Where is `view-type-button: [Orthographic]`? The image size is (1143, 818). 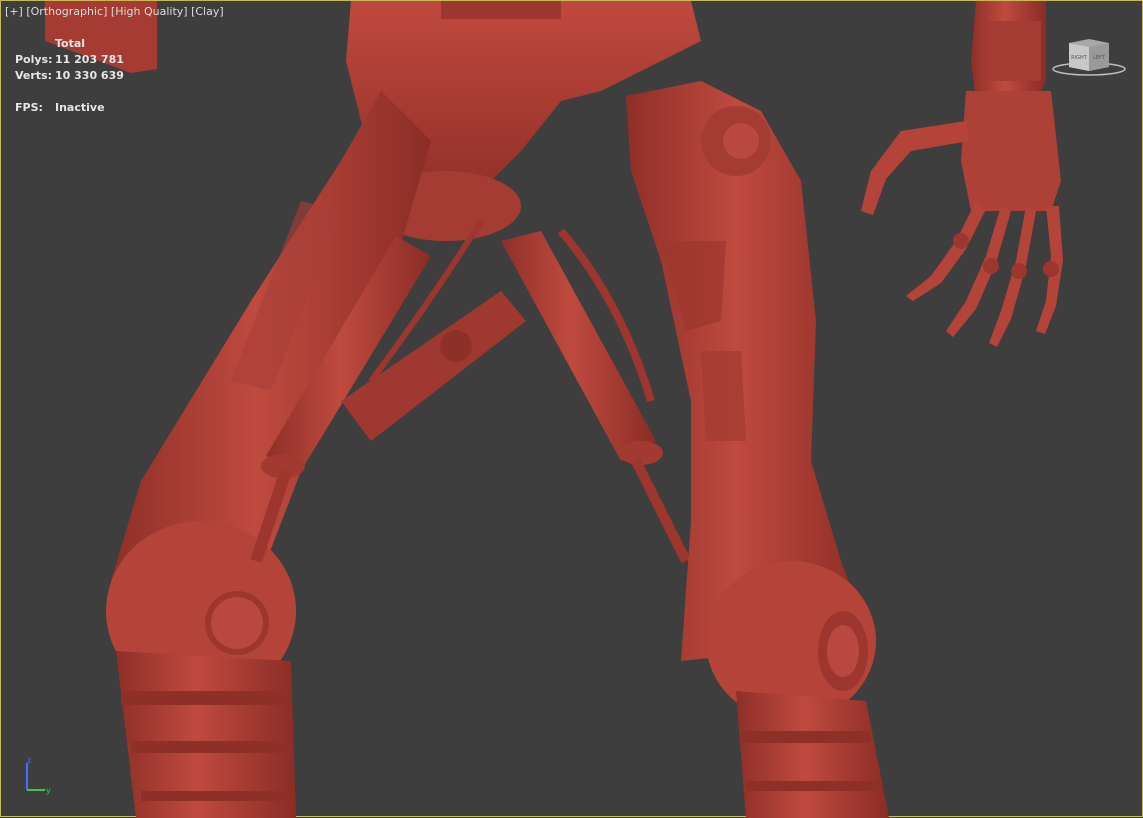 view-type-button: [Orthographic] is located at coordinates (66, 11).